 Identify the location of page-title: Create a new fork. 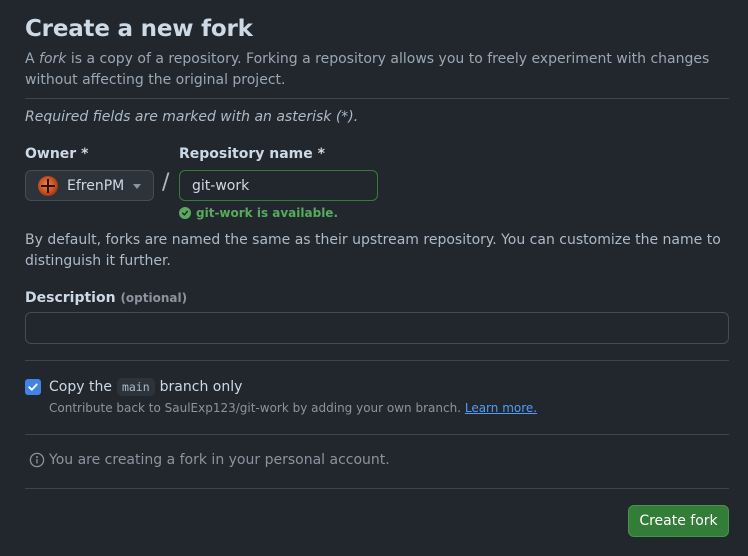
(139, 29).